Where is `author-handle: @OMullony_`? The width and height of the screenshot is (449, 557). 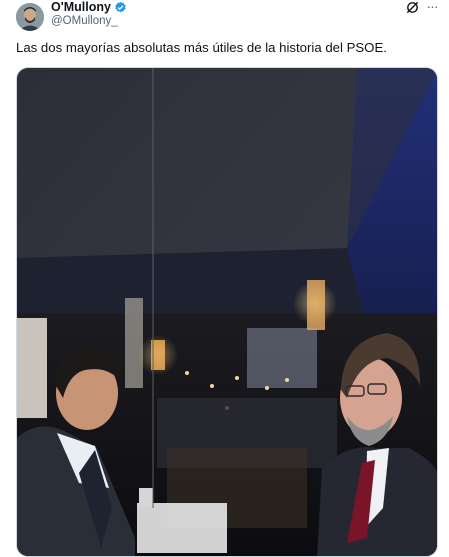
author-handle: @OMullony_ is located at coordinates (84, 21).